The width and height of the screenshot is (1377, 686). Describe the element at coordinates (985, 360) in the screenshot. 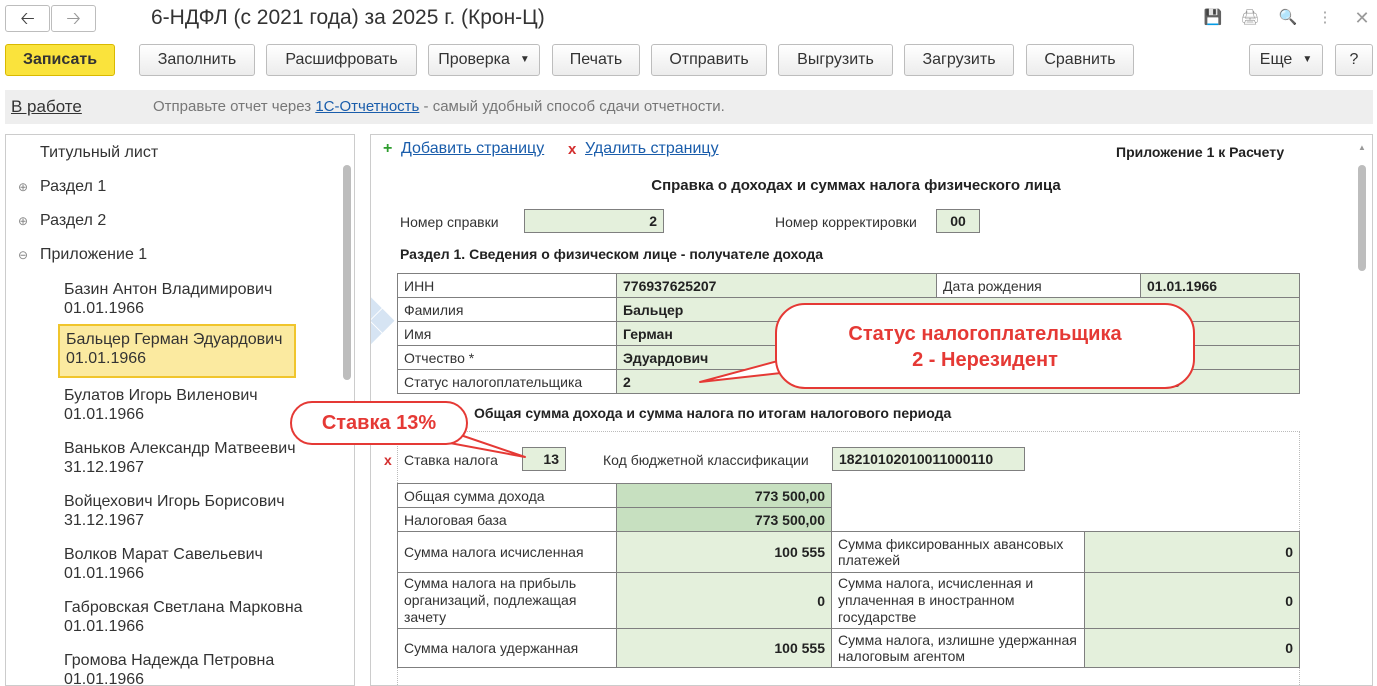

I see `status-callout-line2: 2 - Нерезидент` at that location.